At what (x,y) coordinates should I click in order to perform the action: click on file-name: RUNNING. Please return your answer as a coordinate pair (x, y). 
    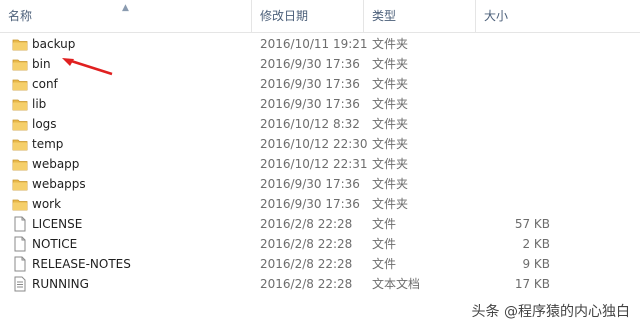
    Looking at the image, I should click on (60, 284).